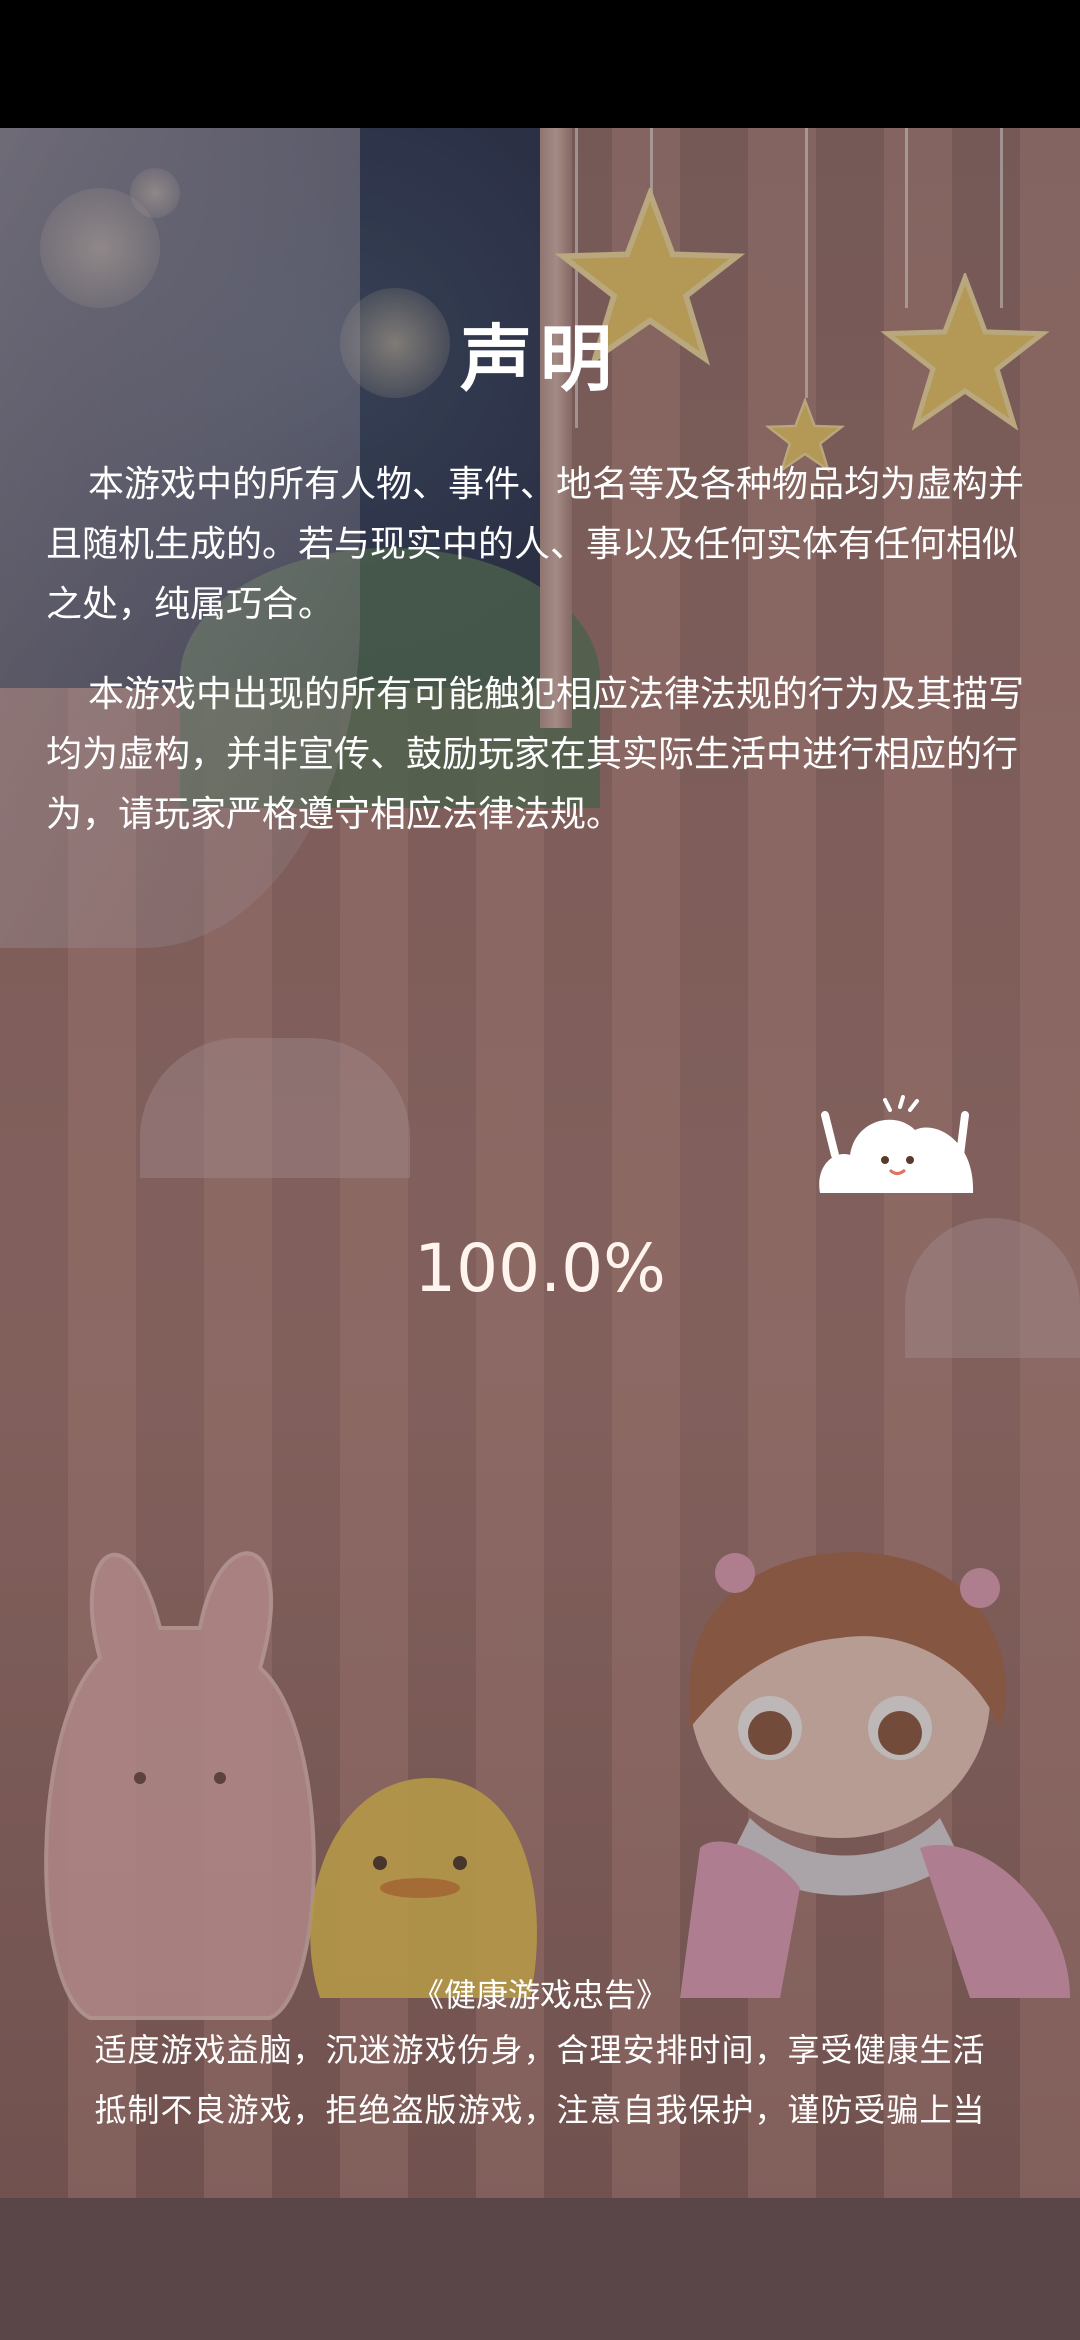 This screenshot has height=2340, width=1080. What do you see at coordinates (539, 359) in the screenshot?
I see `notice-title: 声明` at bounding box center [539, 359].